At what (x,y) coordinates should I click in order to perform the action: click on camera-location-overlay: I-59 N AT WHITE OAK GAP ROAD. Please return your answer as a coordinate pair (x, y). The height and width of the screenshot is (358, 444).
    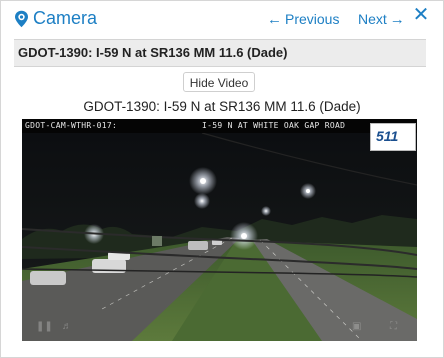
    Looking at the image, I should click on (274, 125).